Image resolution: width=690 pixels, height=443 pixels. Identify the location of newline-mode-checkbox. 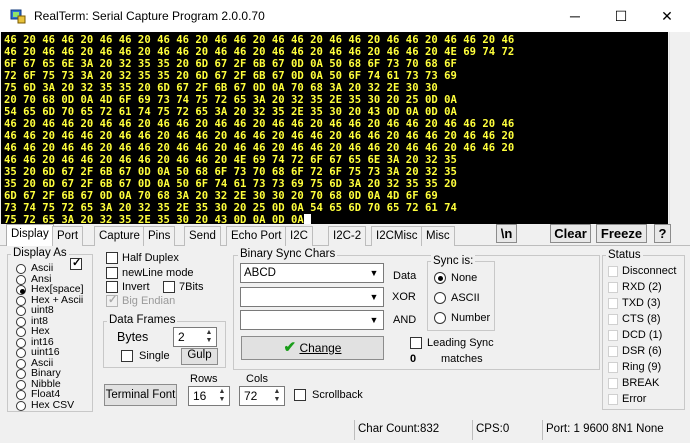
(112, 273).